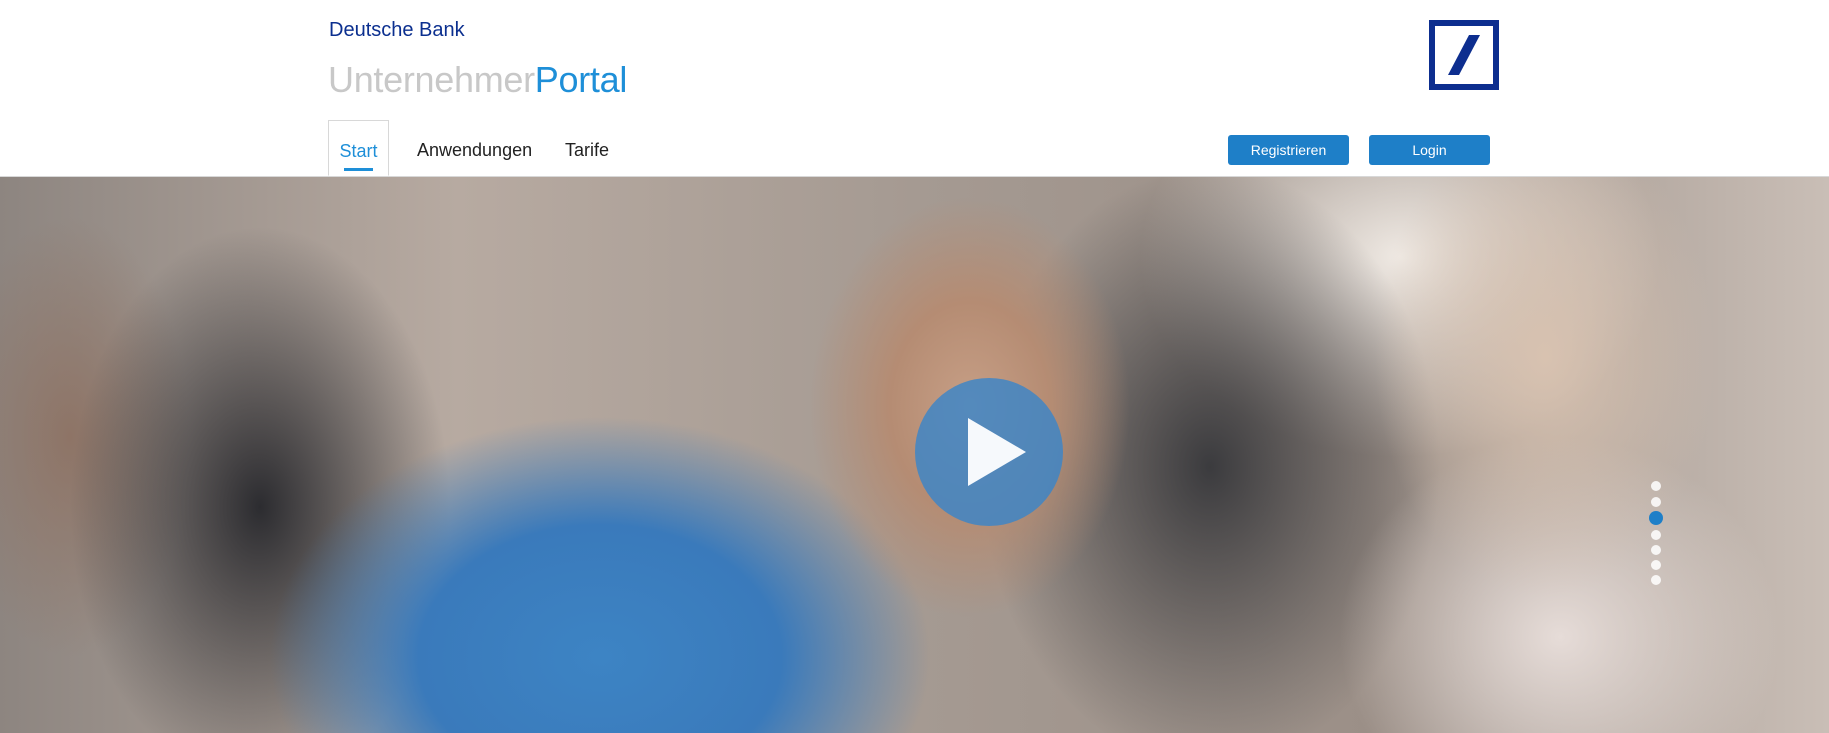  I want to click on login-button: Login, so click(1429, 150).